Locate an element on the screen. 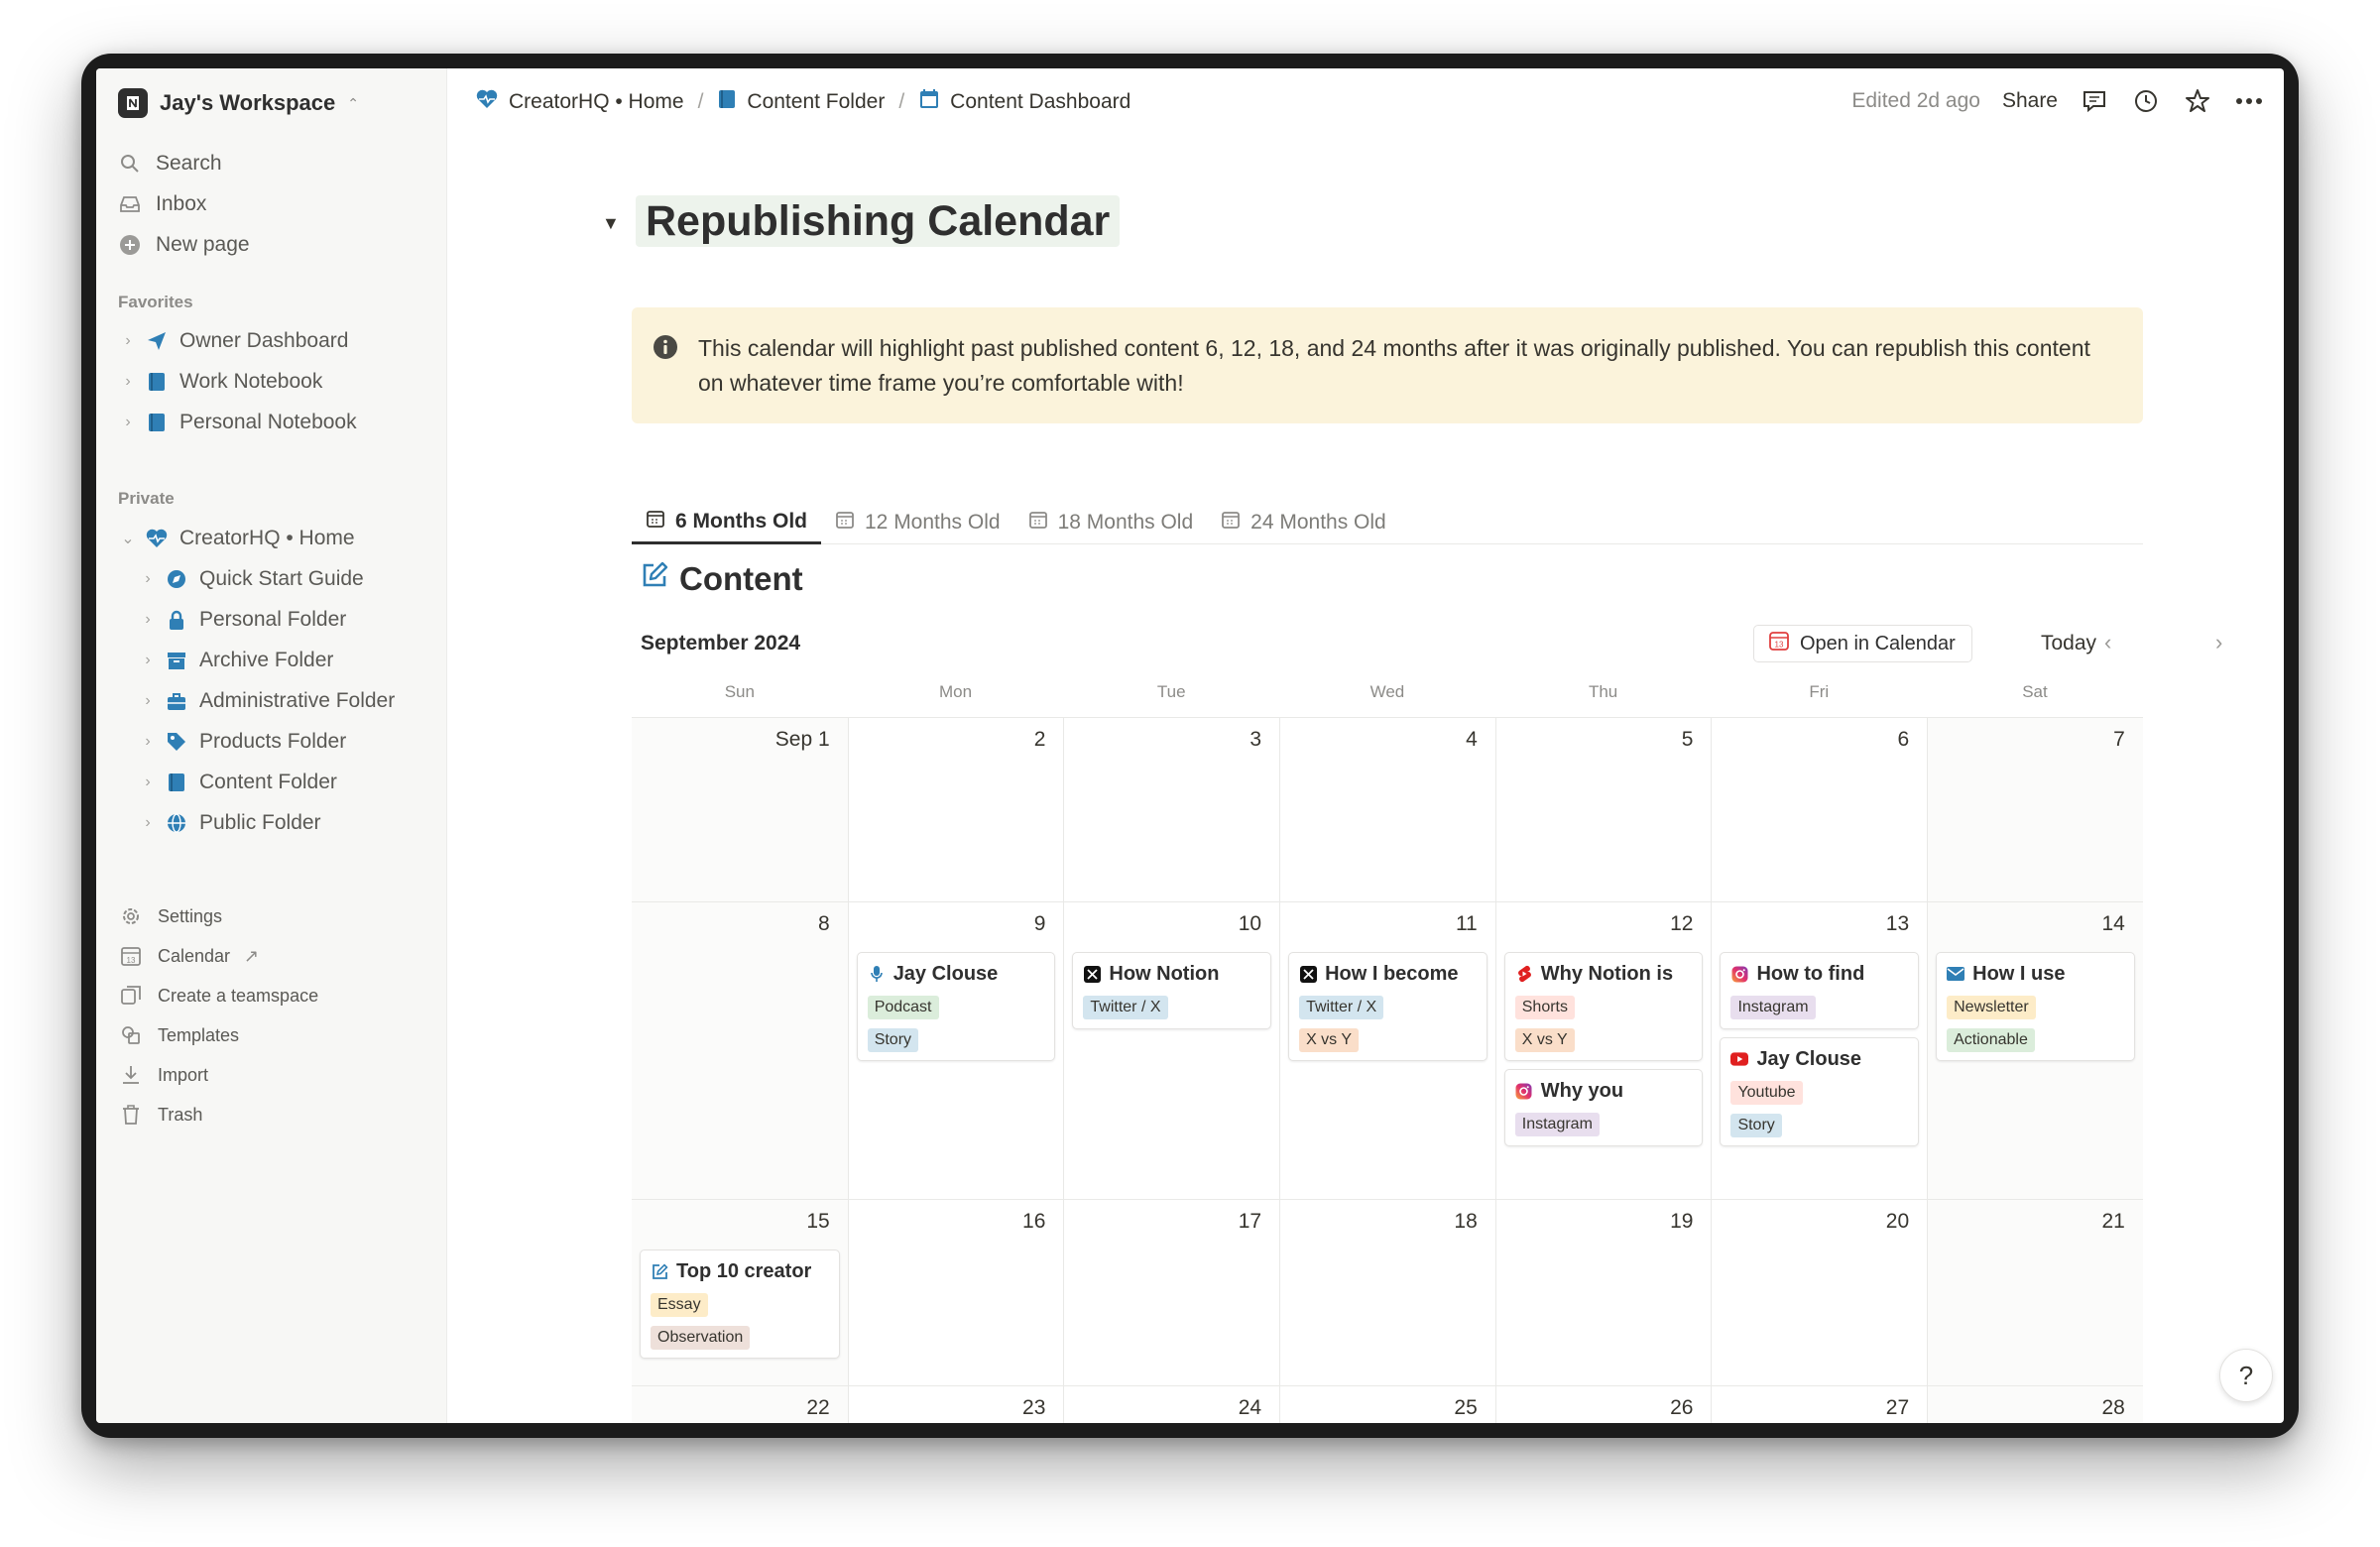 The image size is (2380, 1547). sidebar-item-quick-start-guide: › Quick Start Guide is located at coordinates (250, 579).